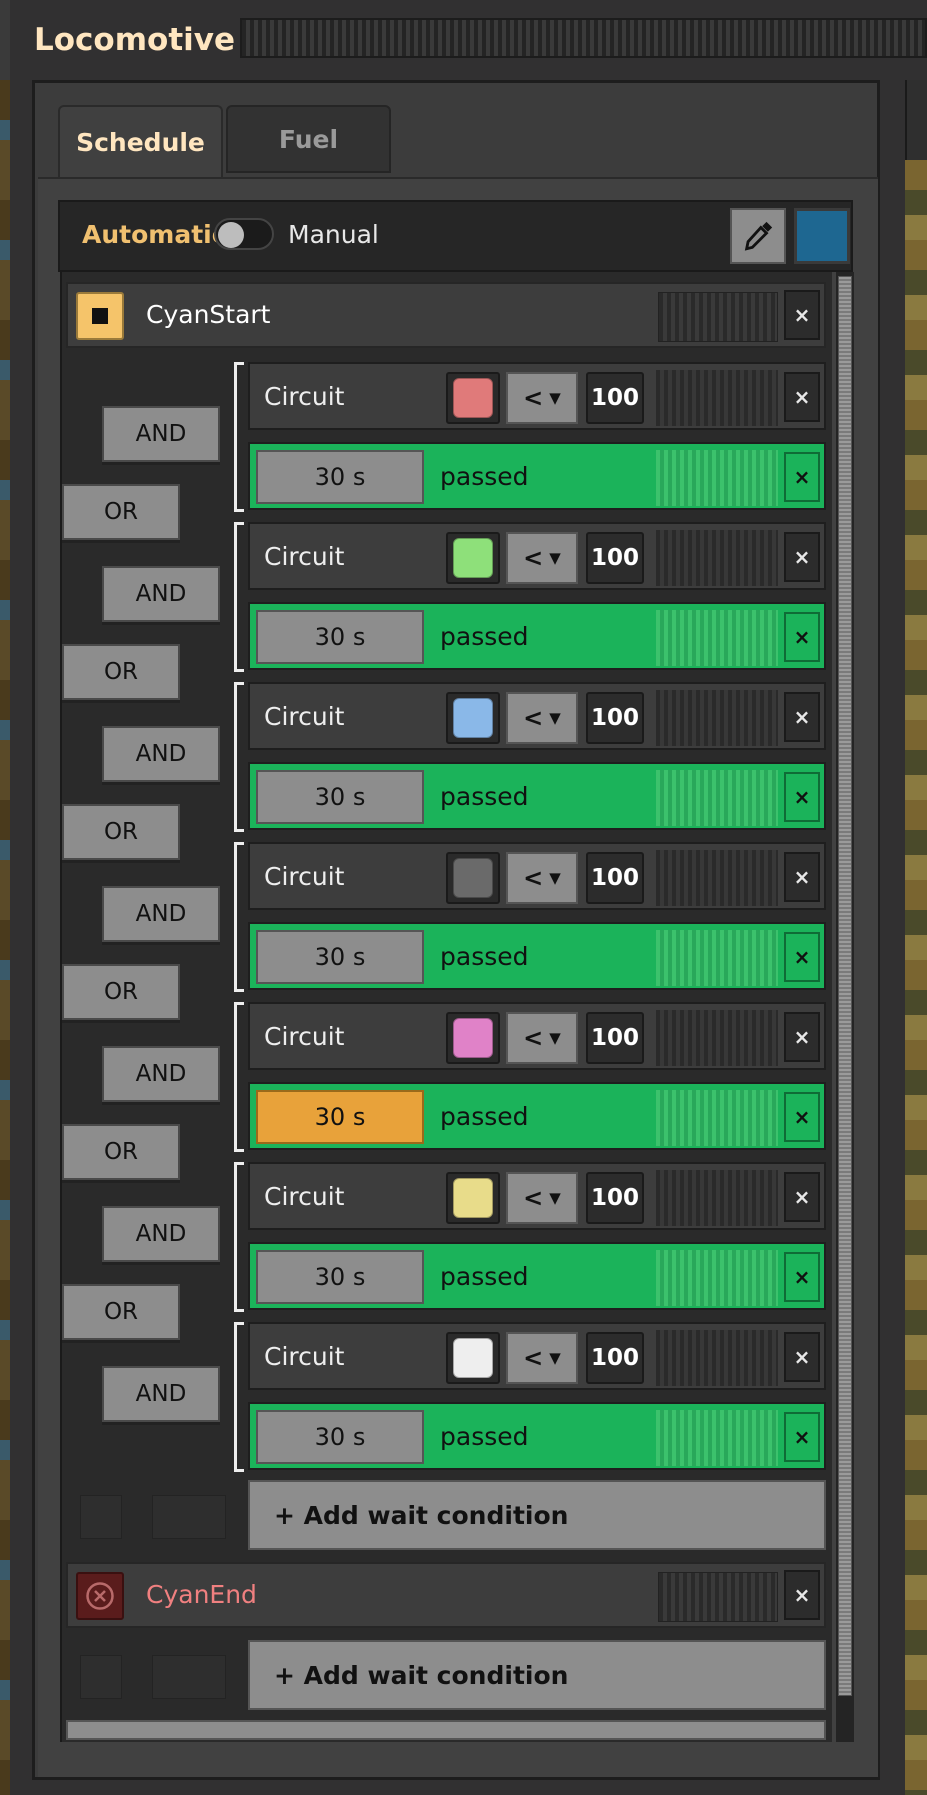 The width and height of the screenshot is (927, 1795). What do you see at coordinates (758, 236) in the screenshot?
I see `eyedropper-button` at bounding box center [758, 236].